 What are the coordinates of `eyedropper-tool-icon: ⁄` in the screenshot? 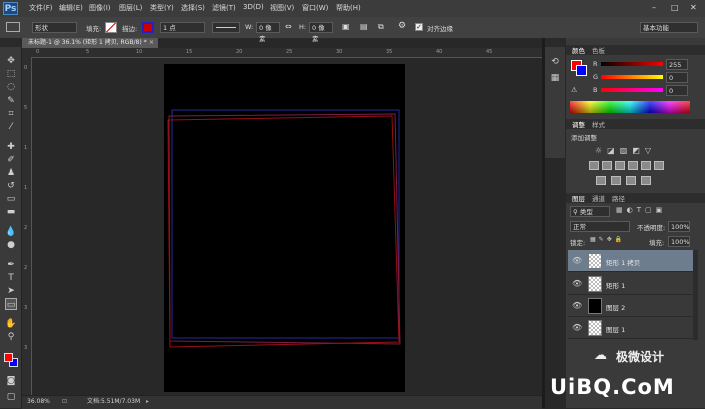 It's located at (11, 127).